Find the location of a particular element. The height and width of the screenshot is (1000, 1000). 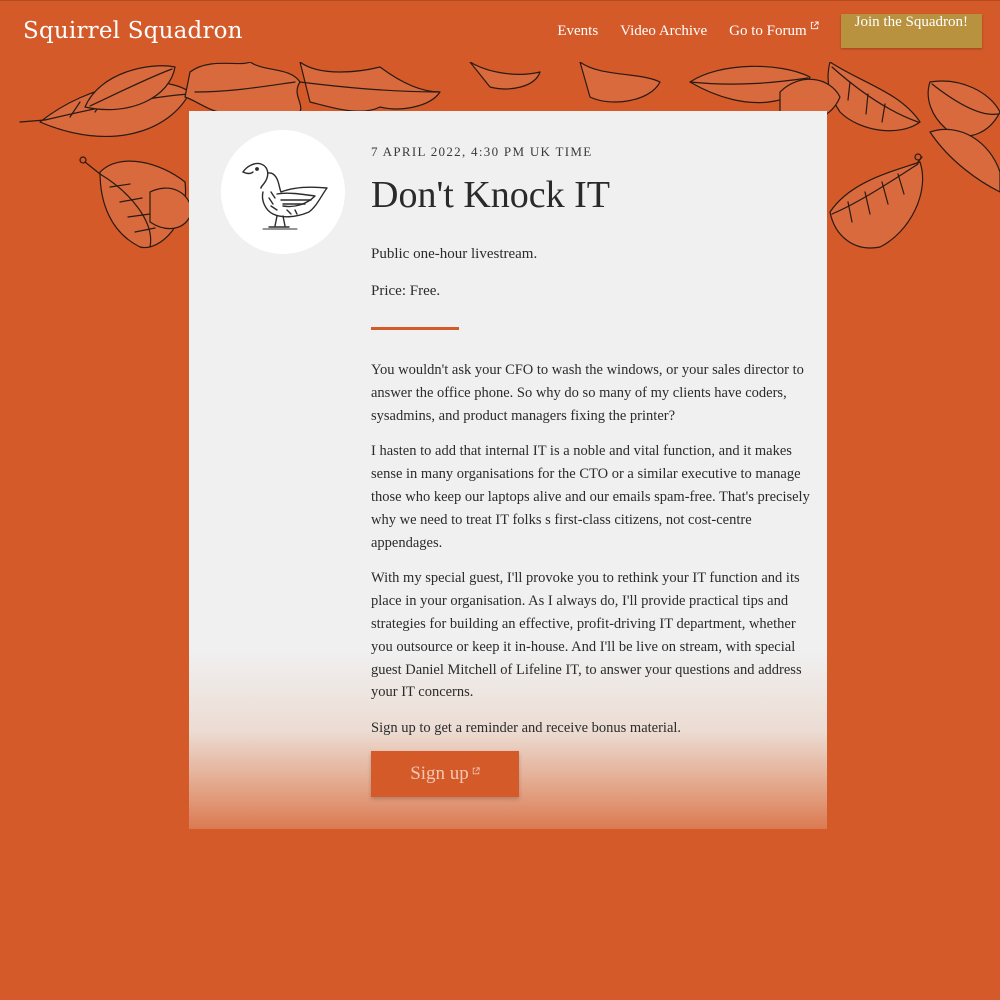

event-avatar is located at coordinates (283, 192).